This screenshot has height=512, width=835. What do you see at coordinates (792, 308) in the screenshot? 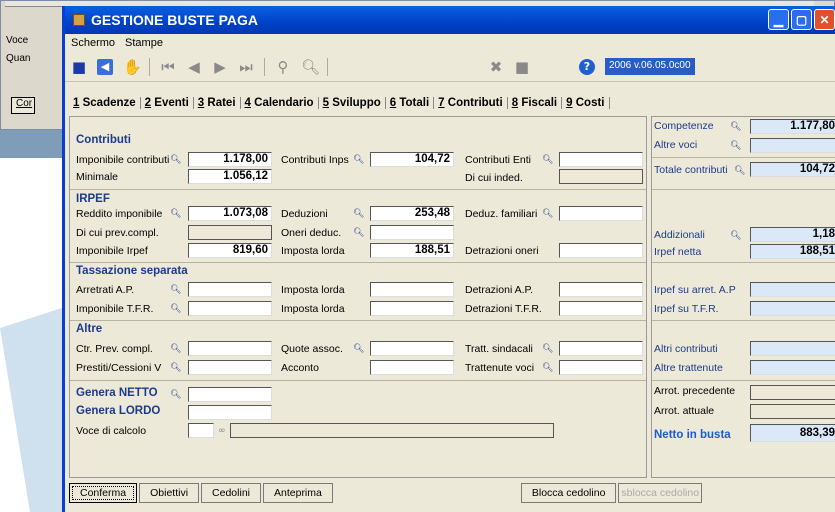
I see `irpef-tfr-field` at bounding box center [792, 308].